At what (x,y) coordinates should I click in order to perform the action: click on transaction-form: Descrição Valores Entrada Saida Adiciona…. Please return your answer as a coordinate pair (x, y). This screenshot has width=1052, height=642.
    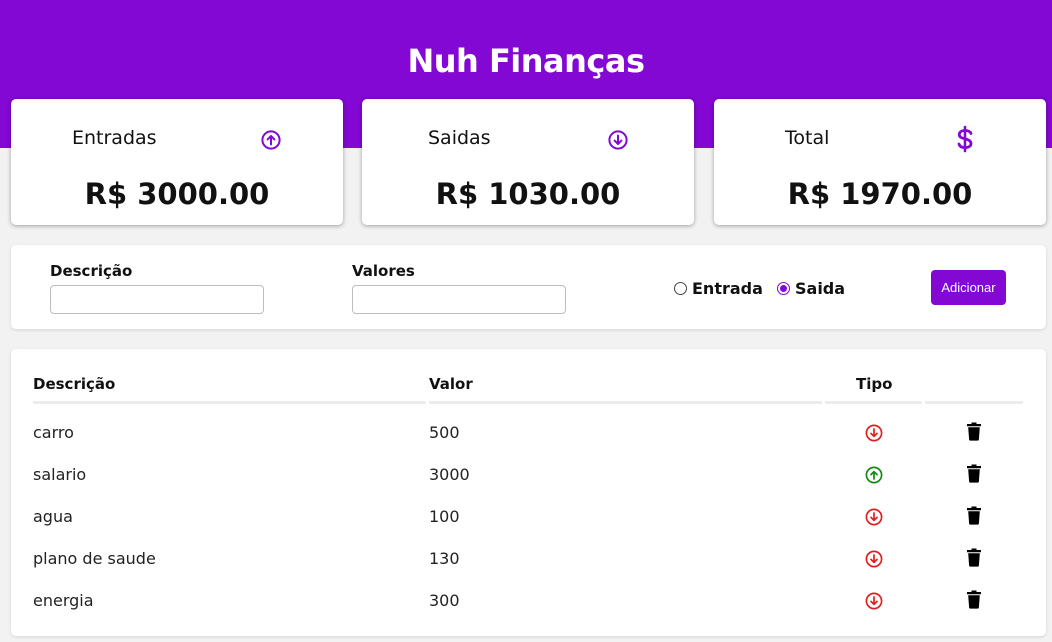
    Looking at the image, I should click on (528, 287).